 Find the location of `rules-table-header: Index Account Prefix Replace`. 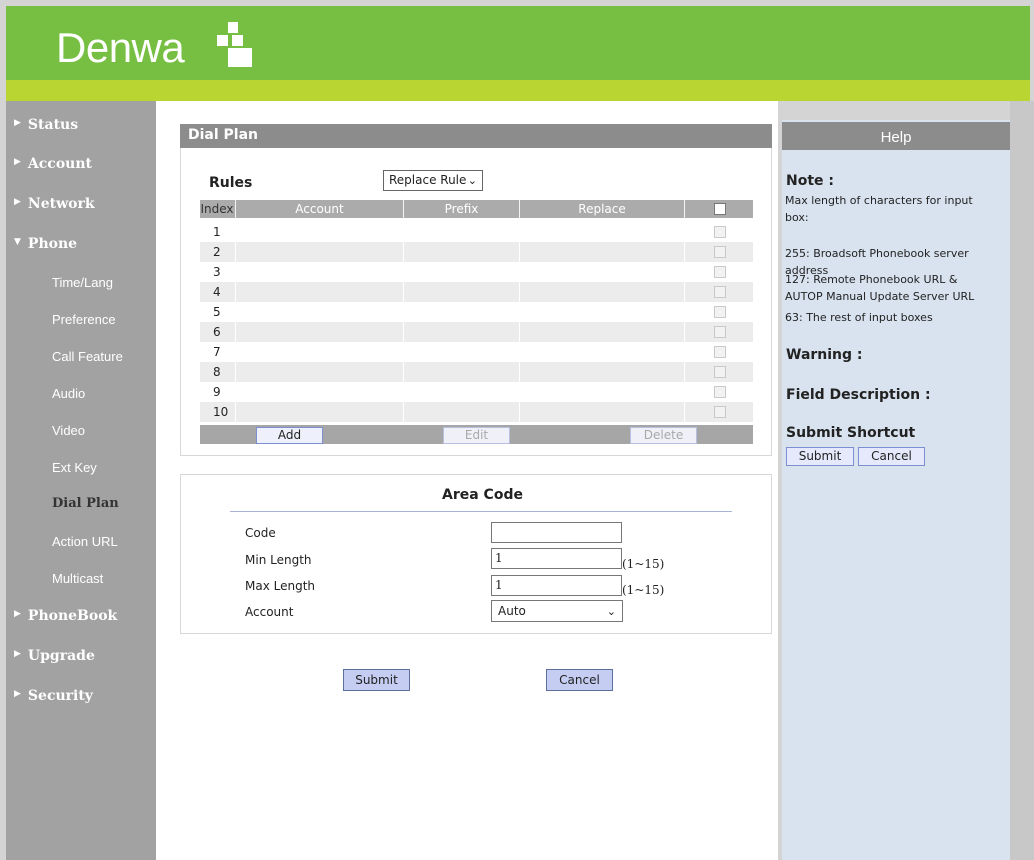

rules-table-header: Index Account Prefix Replace is located at coordinates (476, 209).